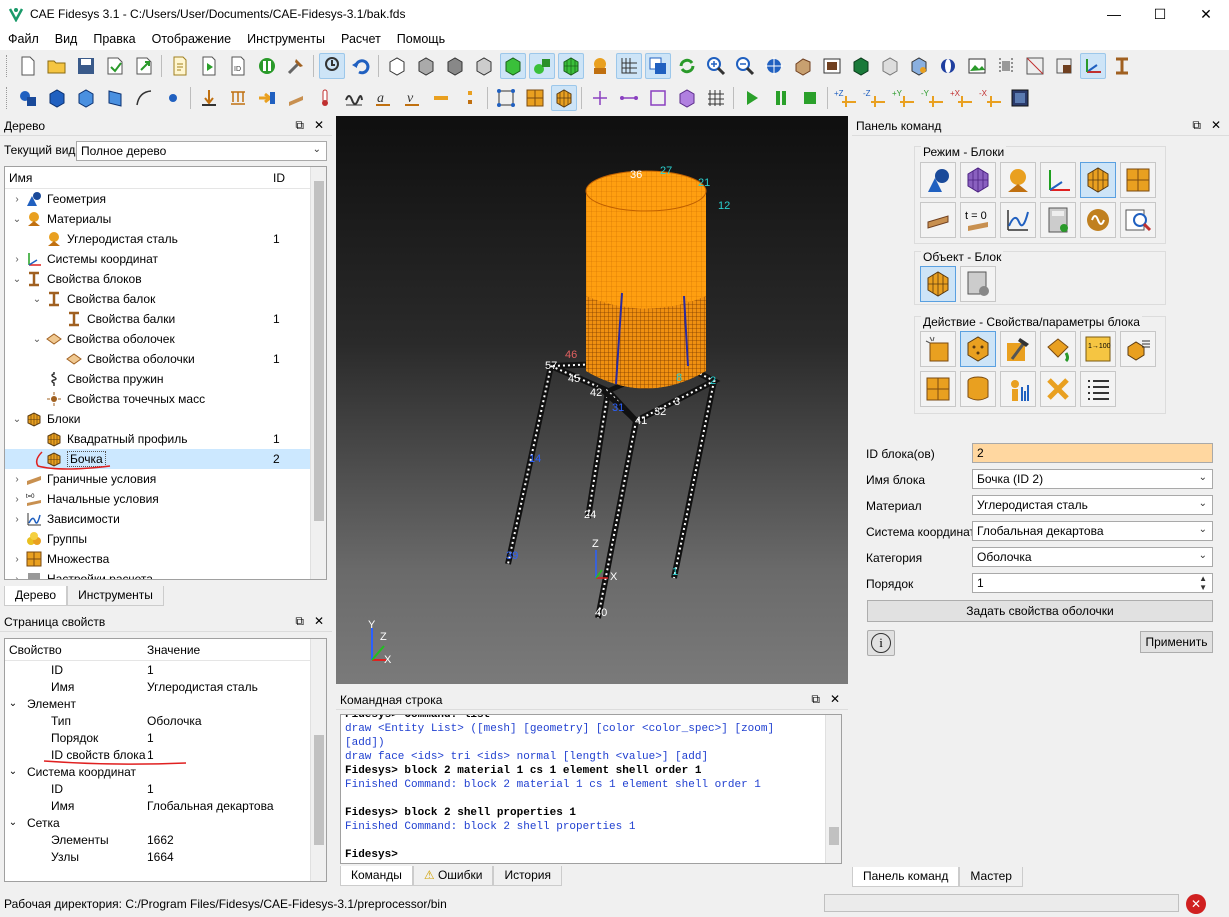 This screenshot has width=1229, height=917. I want to click on block-paint-icon, so click(1058, 349).